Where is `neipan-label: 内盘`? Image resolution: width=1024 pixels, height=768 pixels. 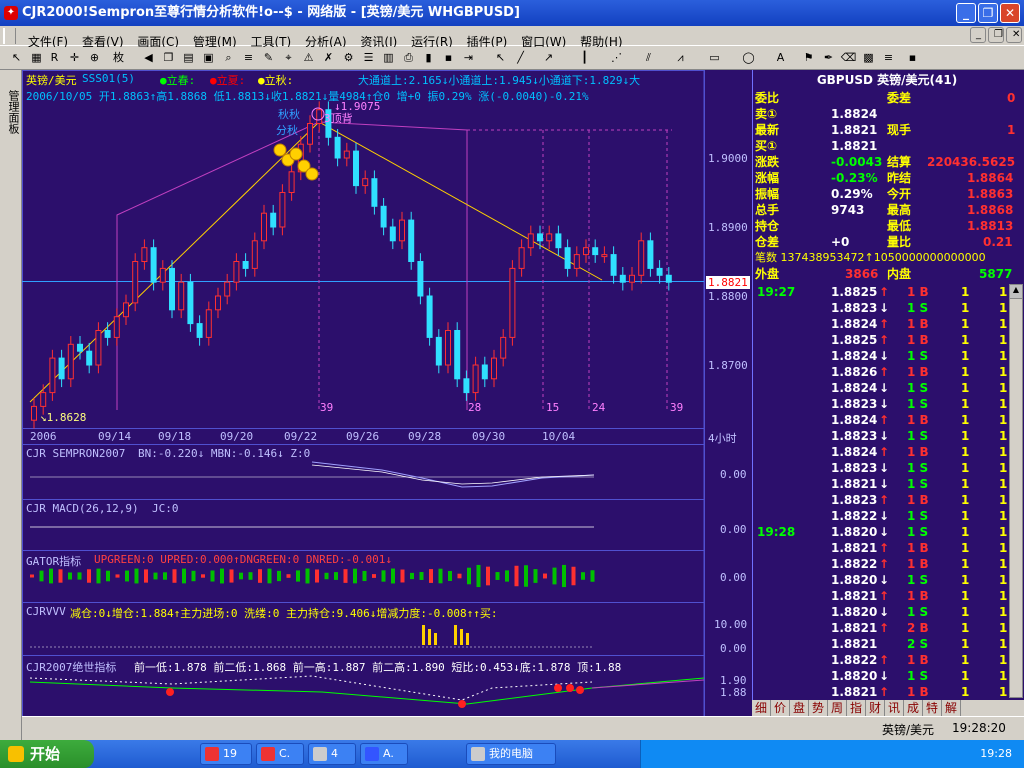
neipan-label: 内盘 is located at coordinates (899, 274).